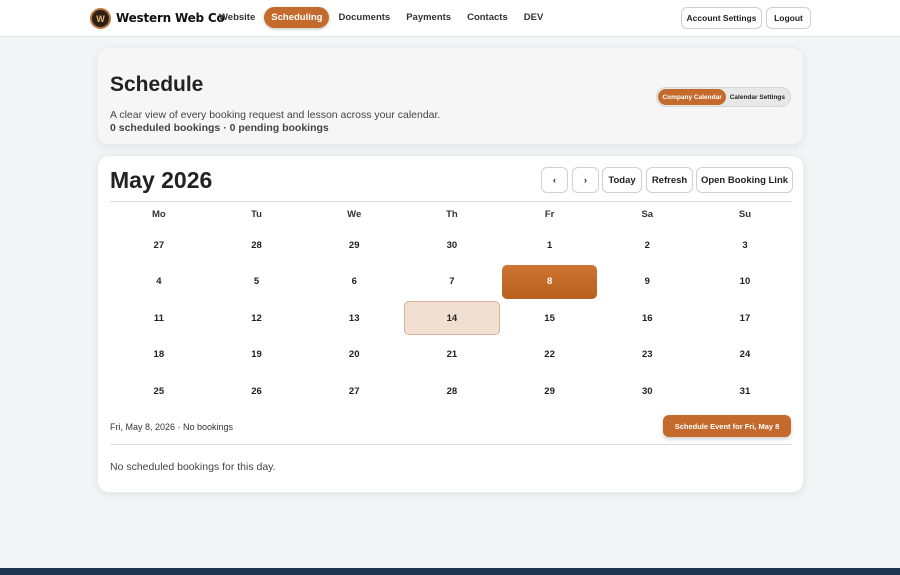  What do you see at coordinates (159, 318) in the screenshot?
I see `calendar-day: 11` at bounding box center [159, 318].